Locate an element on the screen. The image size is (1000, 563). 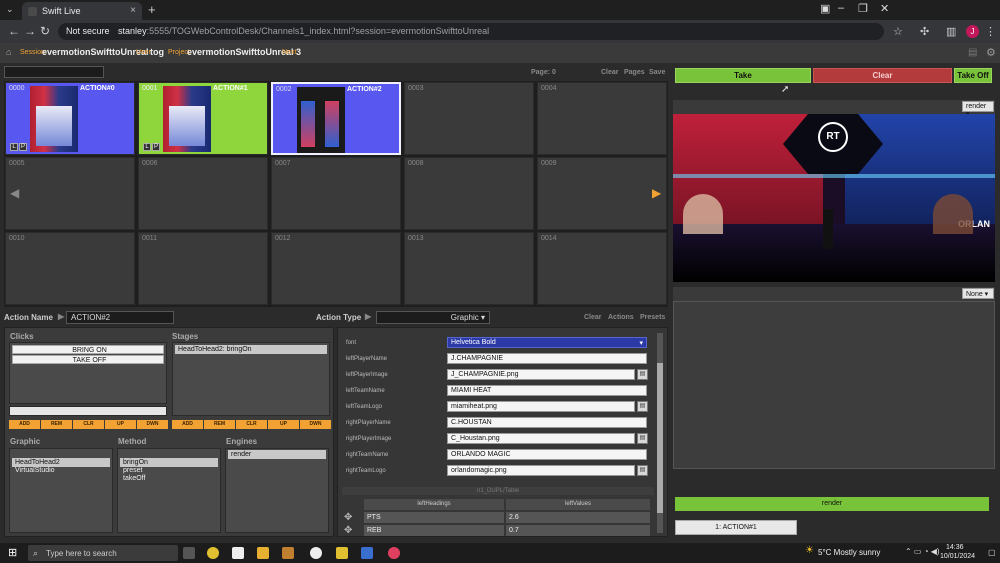
graphic-item: VirtualStudio is located at coordinates (61, 470).